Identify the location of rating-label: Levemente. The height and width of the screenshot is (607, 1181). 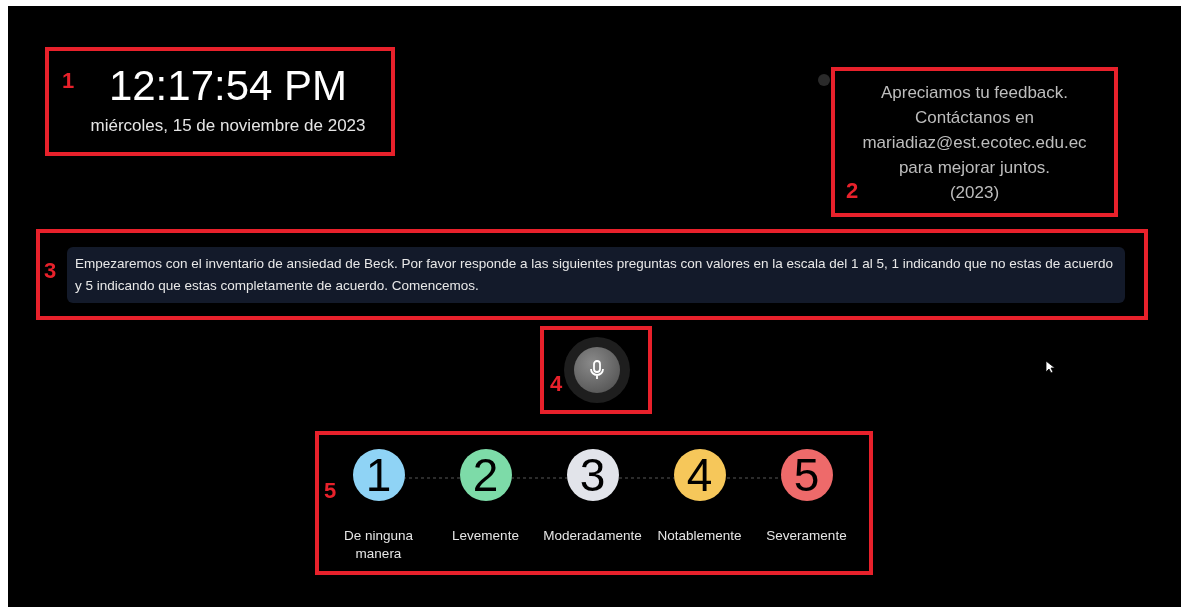
(485, 536).